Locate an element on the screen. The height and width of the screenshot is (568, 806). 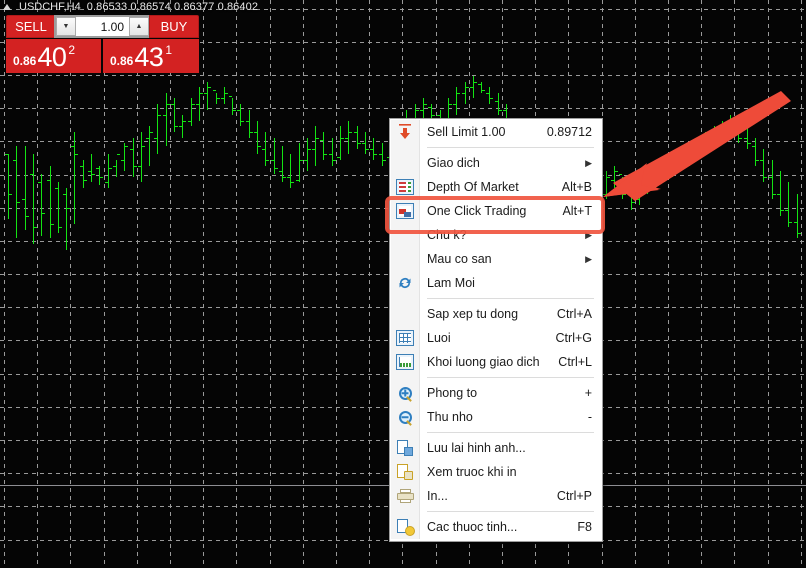
print-preview-icon is located at coordinates (405, 472).